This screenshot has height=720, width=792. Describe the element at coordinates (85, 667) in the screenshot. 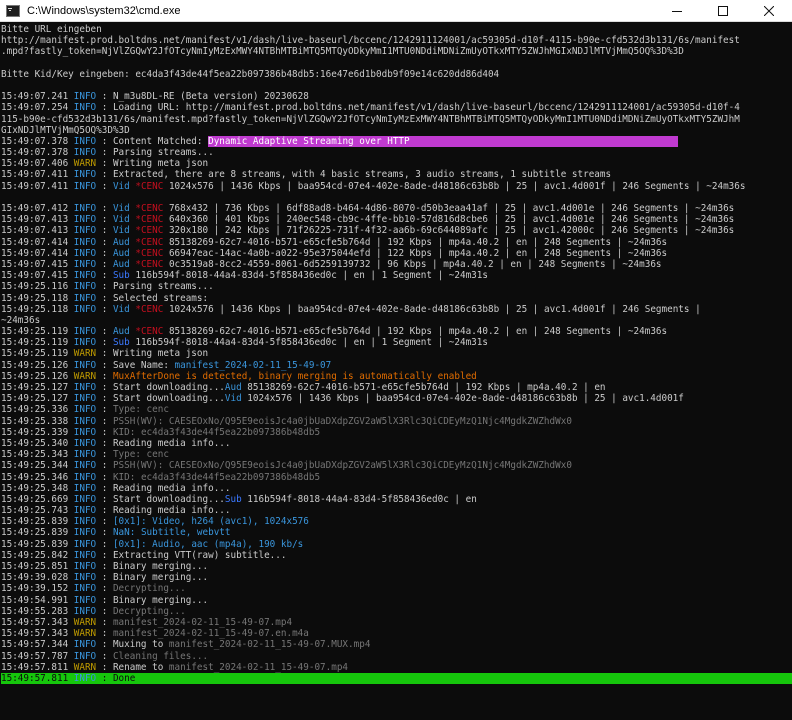

I see `log-level-warn: WARN` at that location.